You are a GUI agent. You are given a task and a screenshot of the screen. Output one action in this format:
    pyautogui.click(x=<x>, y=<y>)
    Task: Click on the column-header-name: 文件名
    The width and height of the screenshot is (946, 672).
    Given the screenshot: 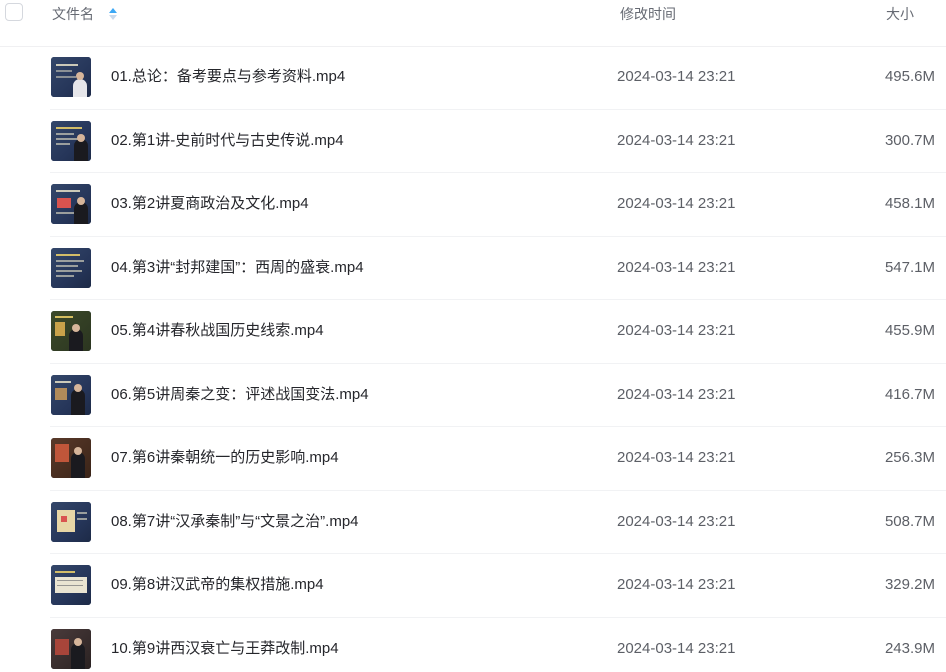 What is the action you would take?
    pyautogui.click(x=73, y=14)
    